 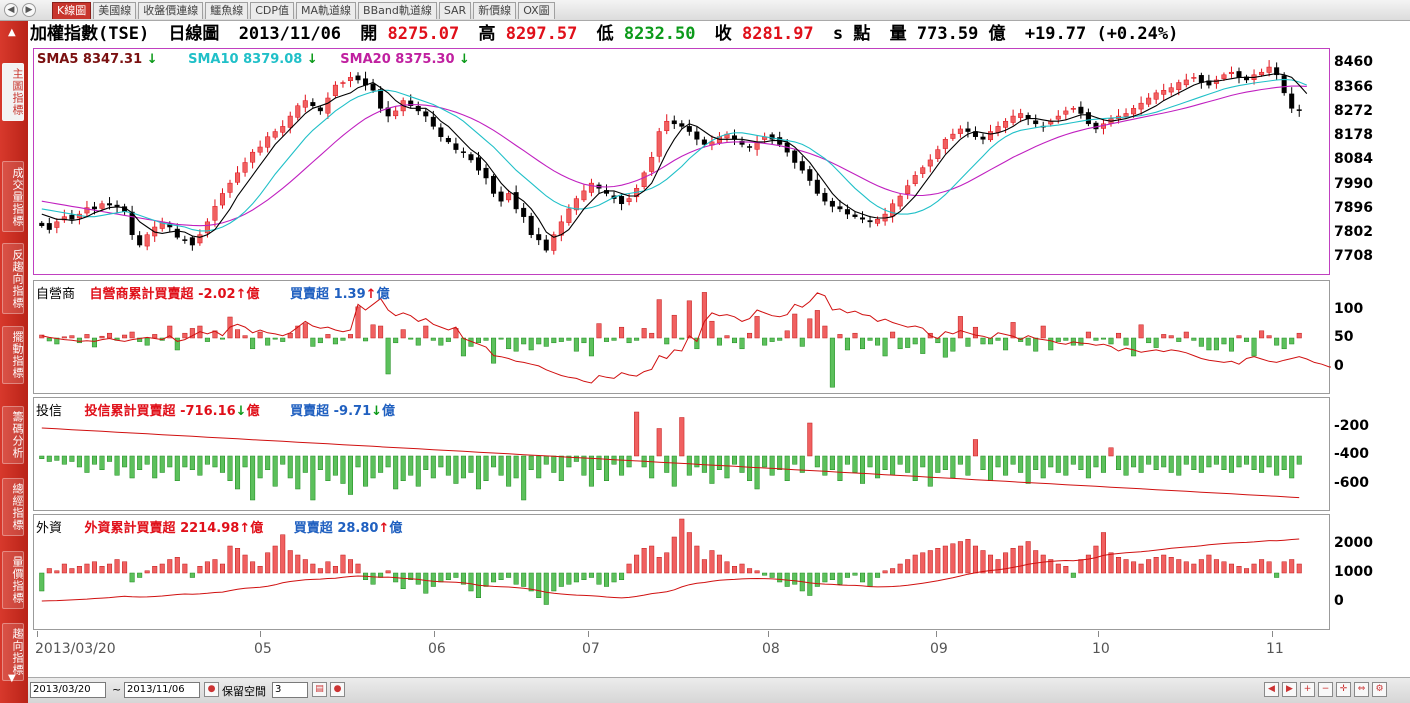 What do you see at coordinates (115, 10) in the screenshot?
I see `tab-1: 美國線` at bounding box center [115, 10].